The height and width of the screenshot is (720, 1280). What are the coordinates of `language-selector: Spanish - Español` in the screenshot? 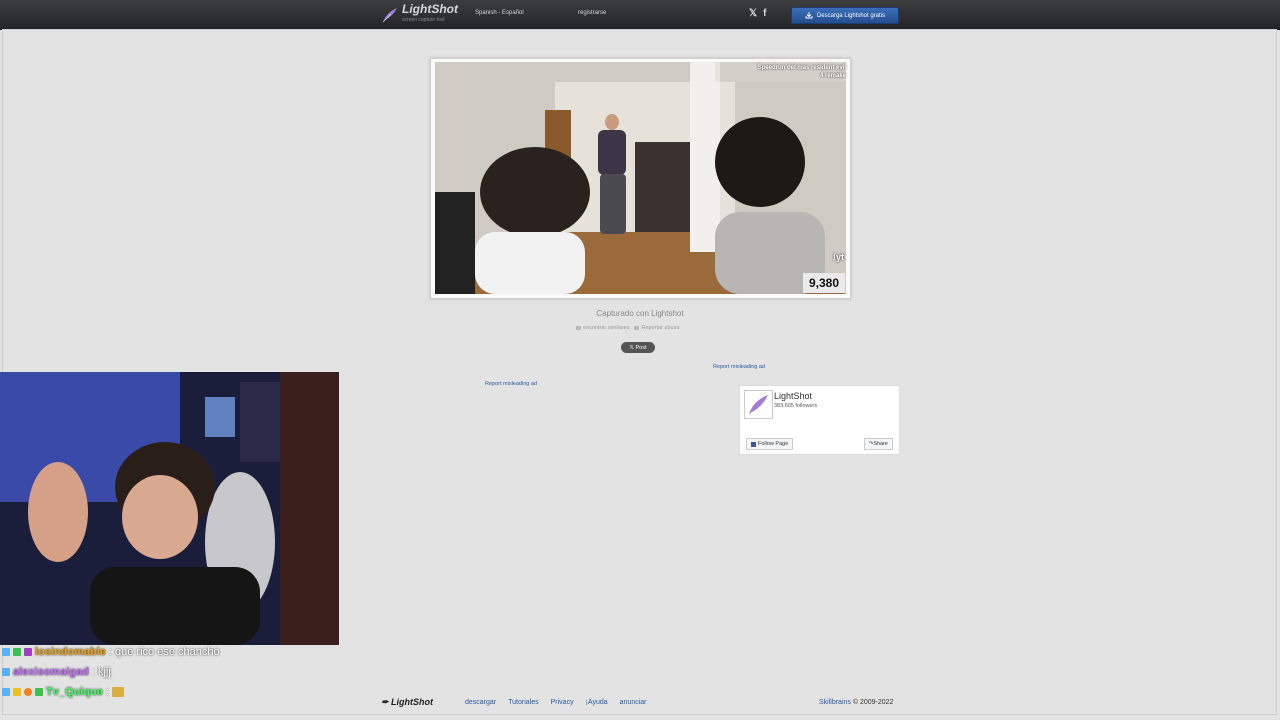 It's located at (499, 13).